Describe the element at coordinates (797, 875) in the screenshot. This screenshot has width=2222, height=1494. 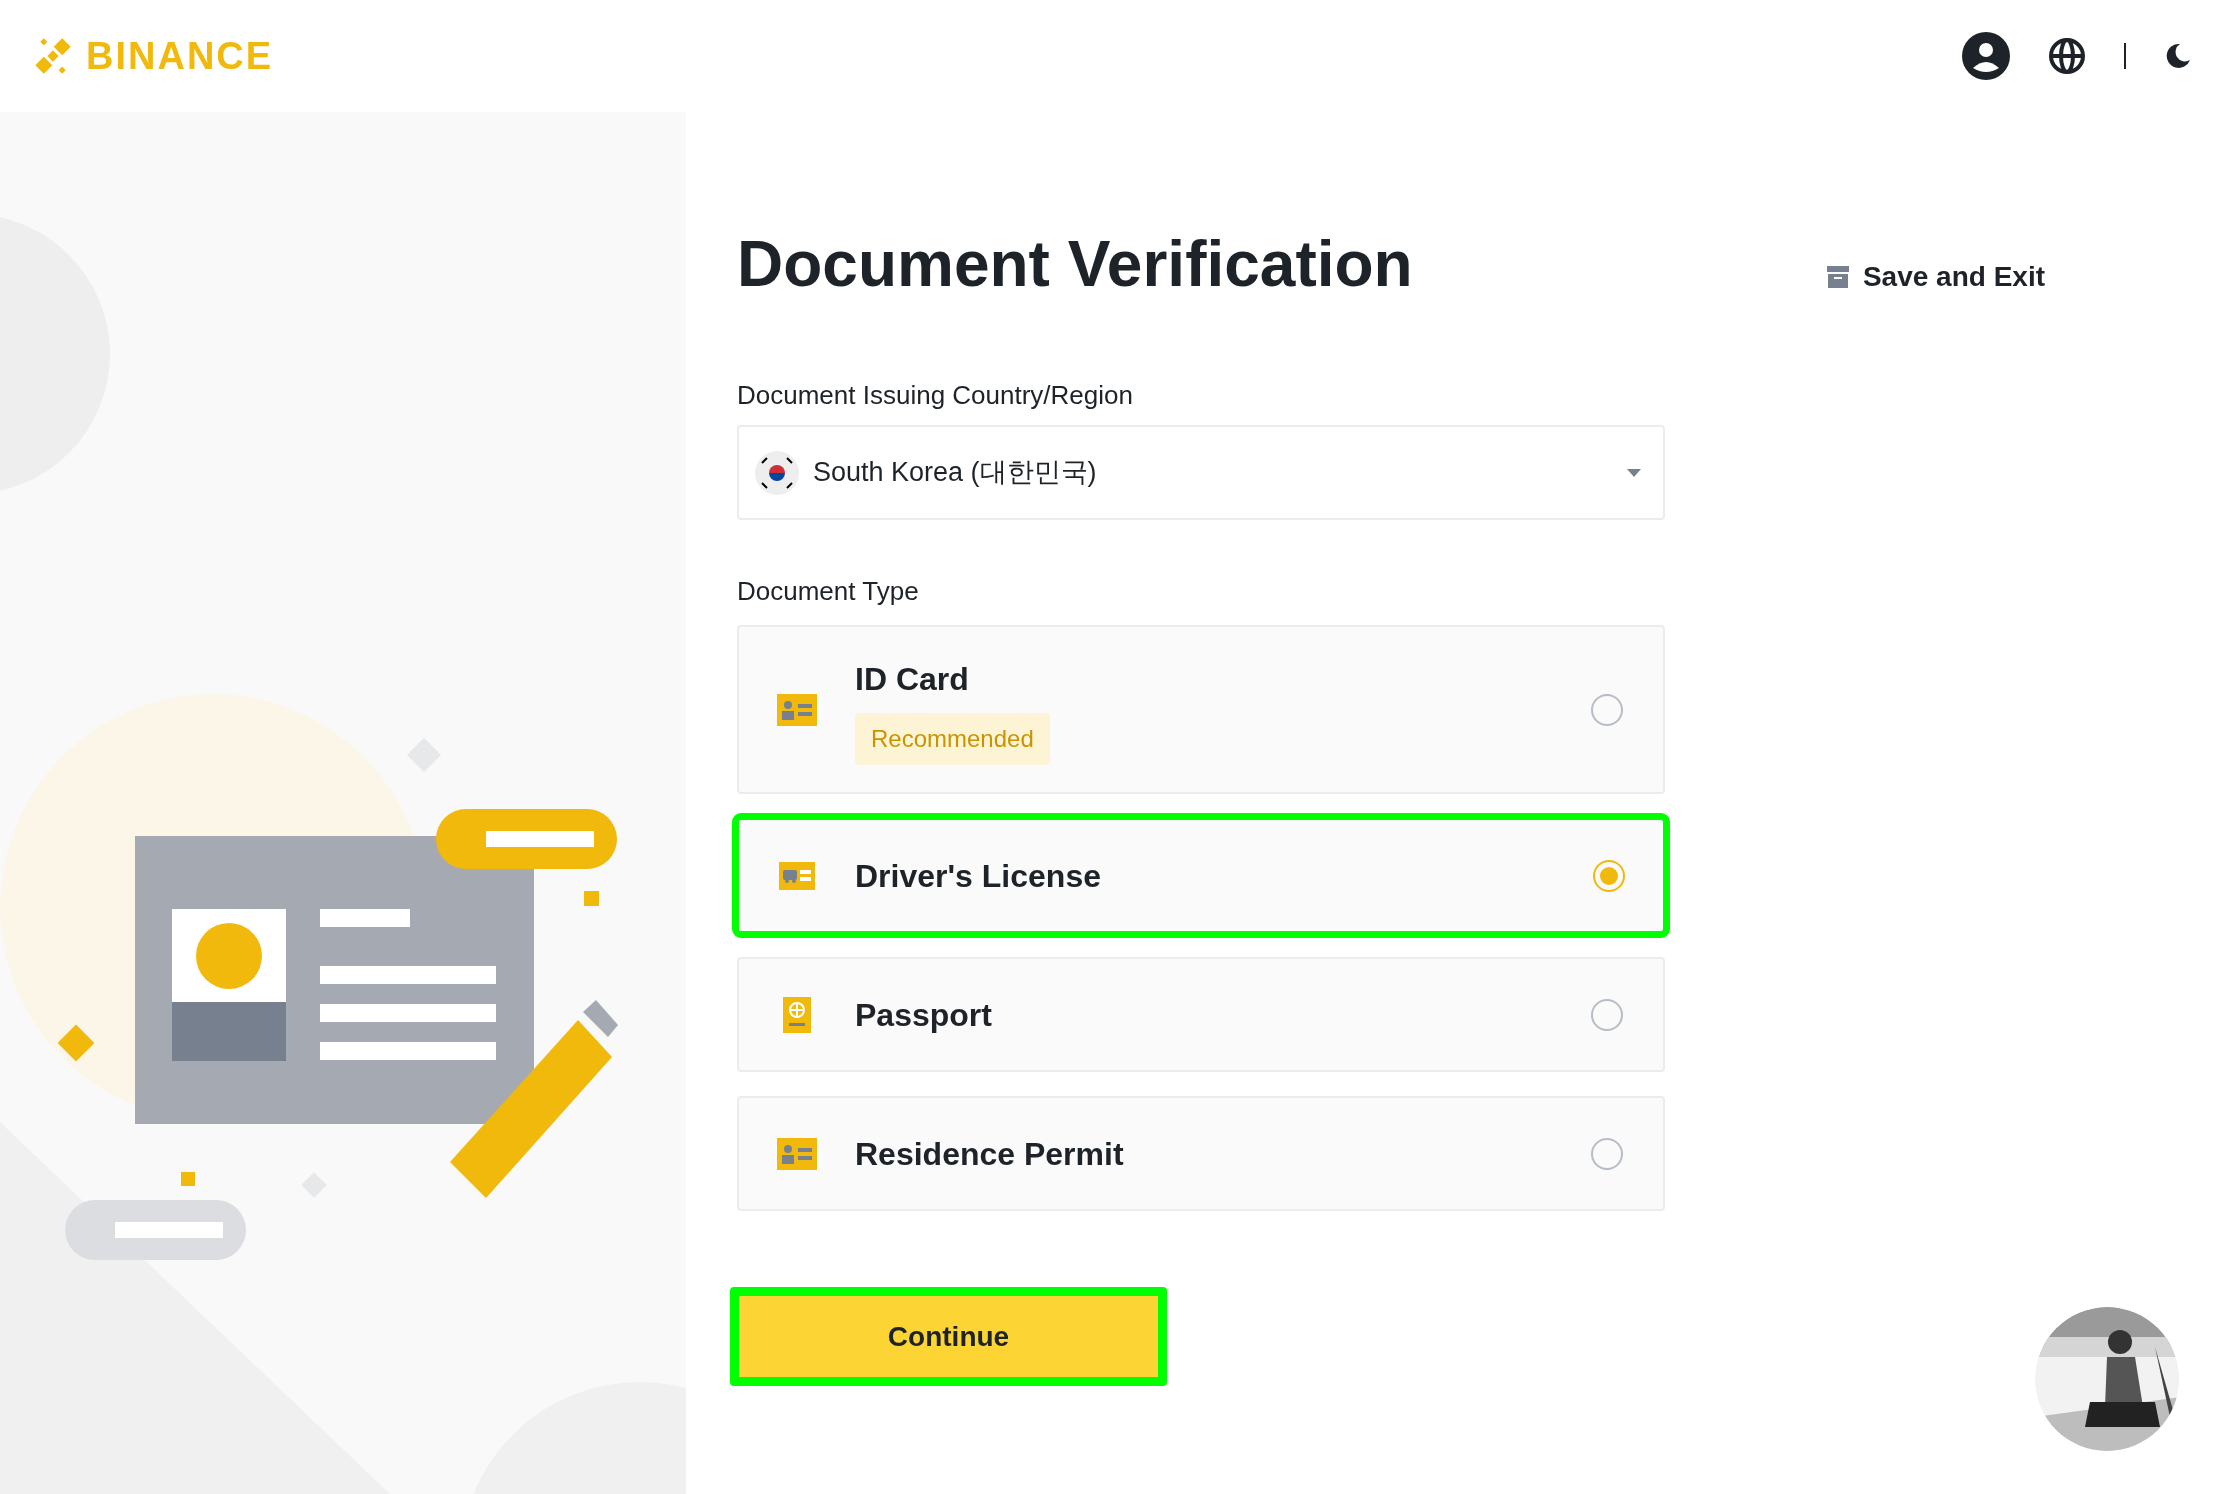
I see `car-card-icon` at that location.